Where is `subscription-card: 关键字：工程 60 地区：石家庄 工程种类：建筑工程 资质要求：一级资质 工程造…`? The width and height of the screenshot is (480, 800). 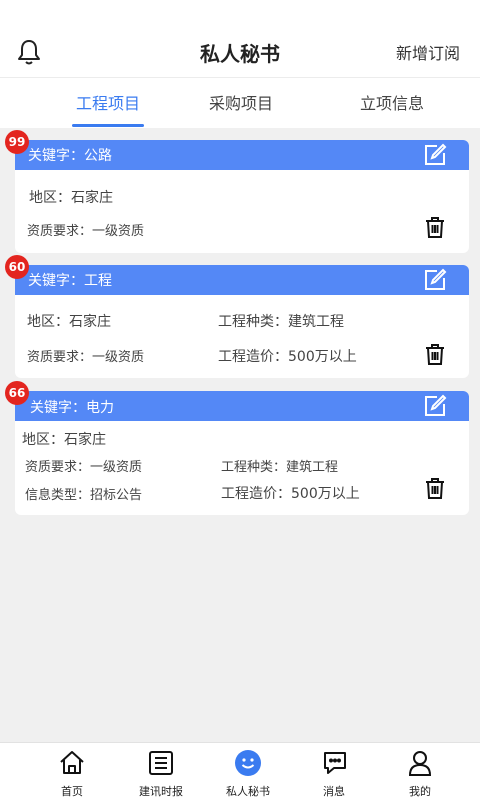
subscription-card: 关键字：工程 60 地区：石家庄 工程种类：建筑工程 资质要求：一级资质 工程造… is located at coordinates (237, 316).